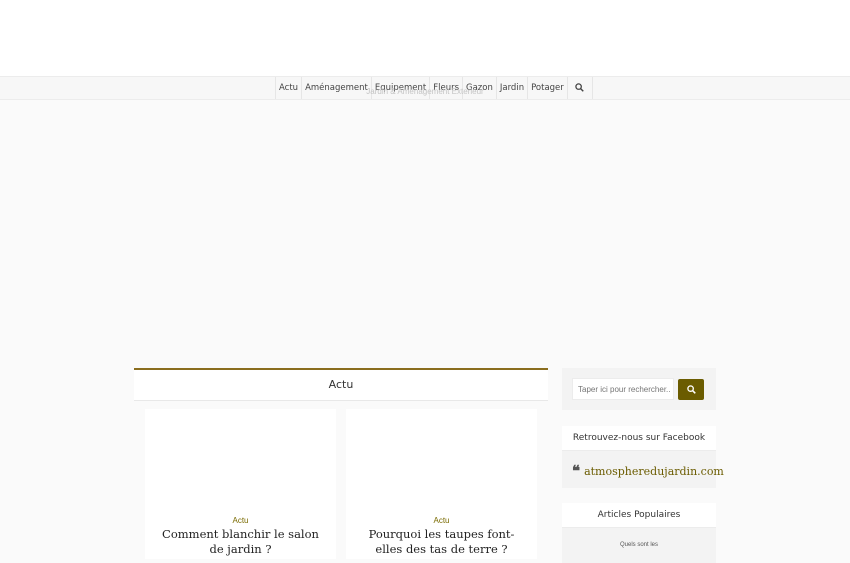 Image resolution: width=850 pixels, height=563 pixels. I want to click on search-icon, so click(691, 389).